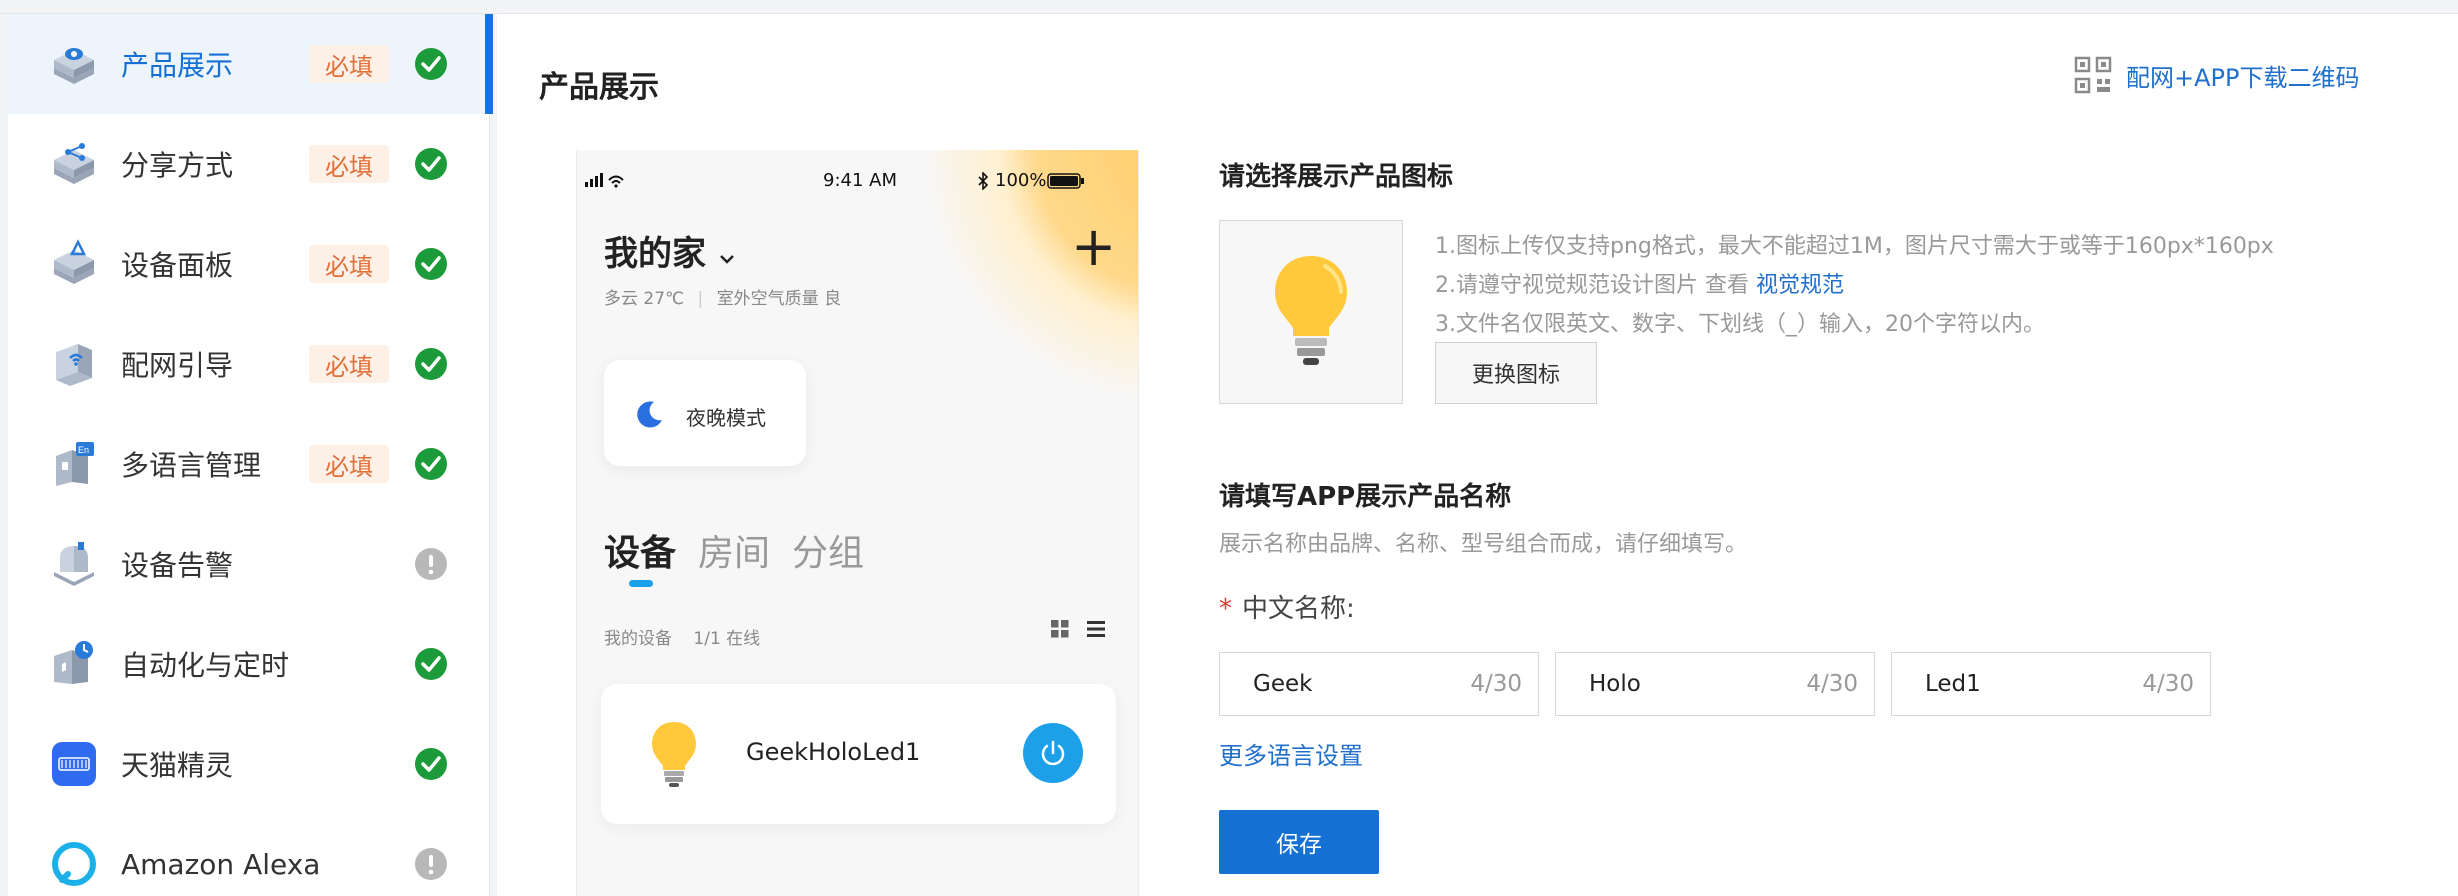  I want to click on chevron-down-icon, so click(726, 259).